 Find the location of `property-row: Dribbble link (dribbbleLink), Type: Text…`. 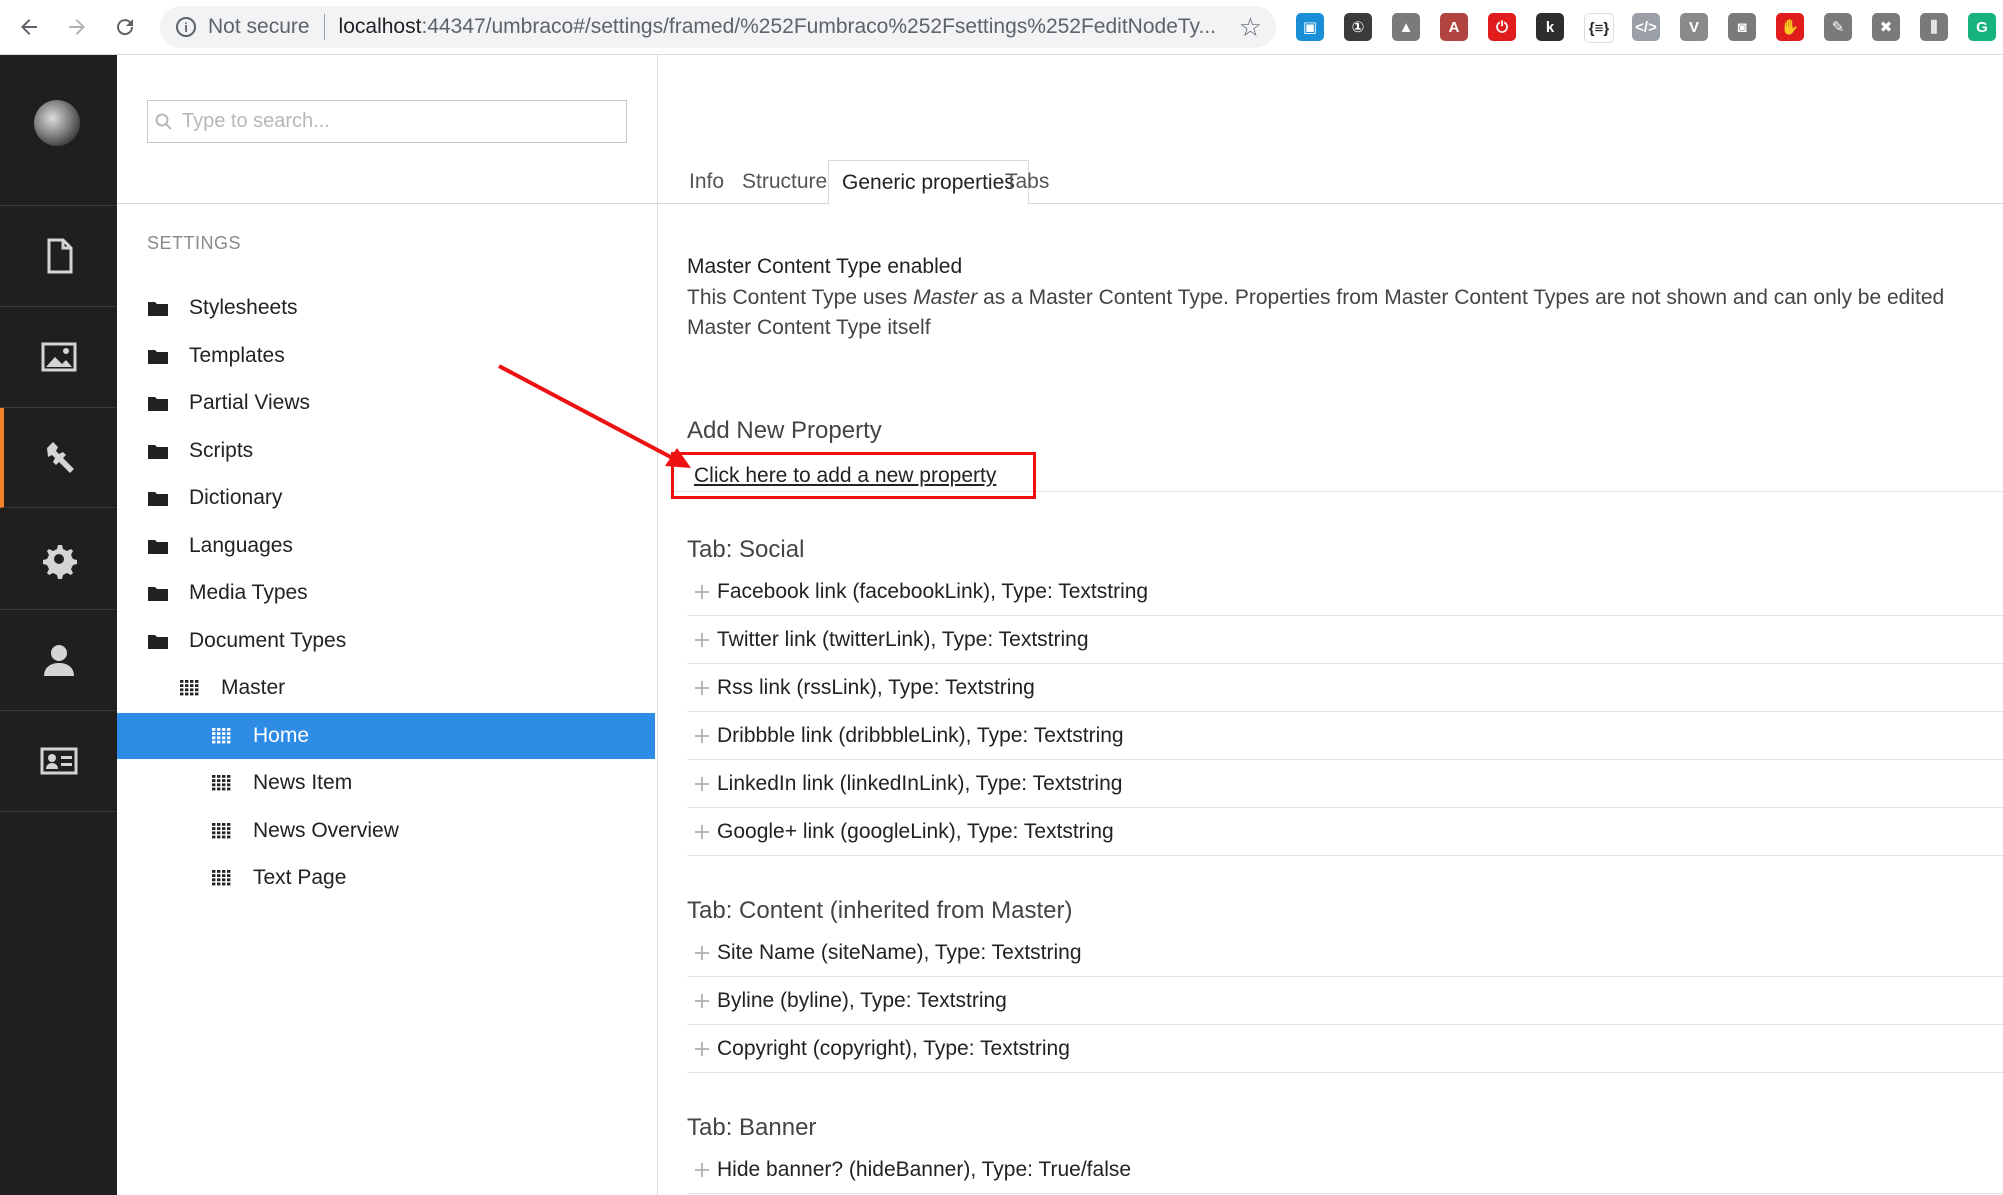

property-row: Dribbble link (dribbbleLink), Type: Text… is located at coordinates (1345, 736).